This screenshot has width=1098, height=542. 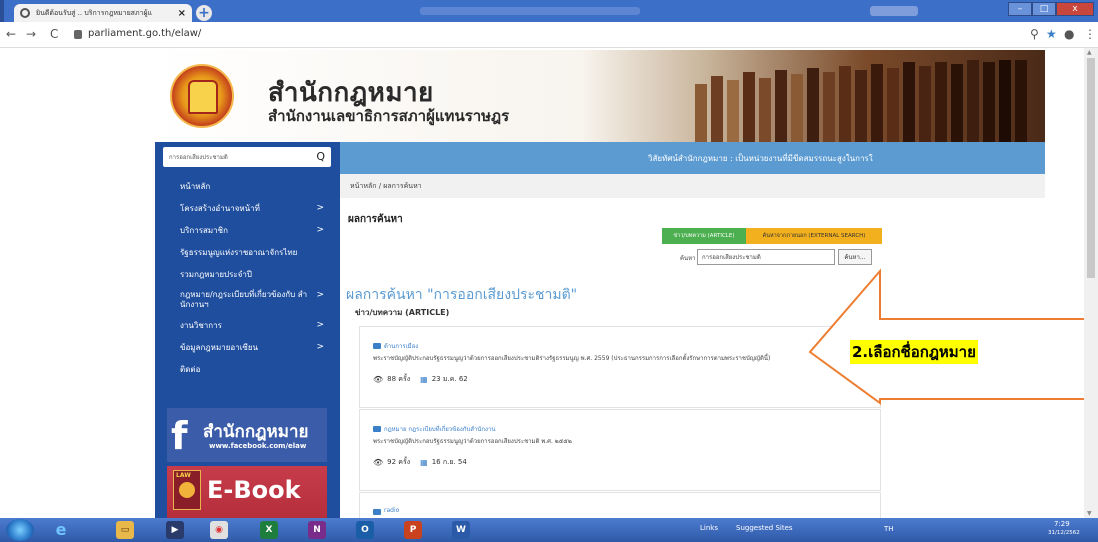 I want to click on forward-icon: →, so click(x=31, y=34).